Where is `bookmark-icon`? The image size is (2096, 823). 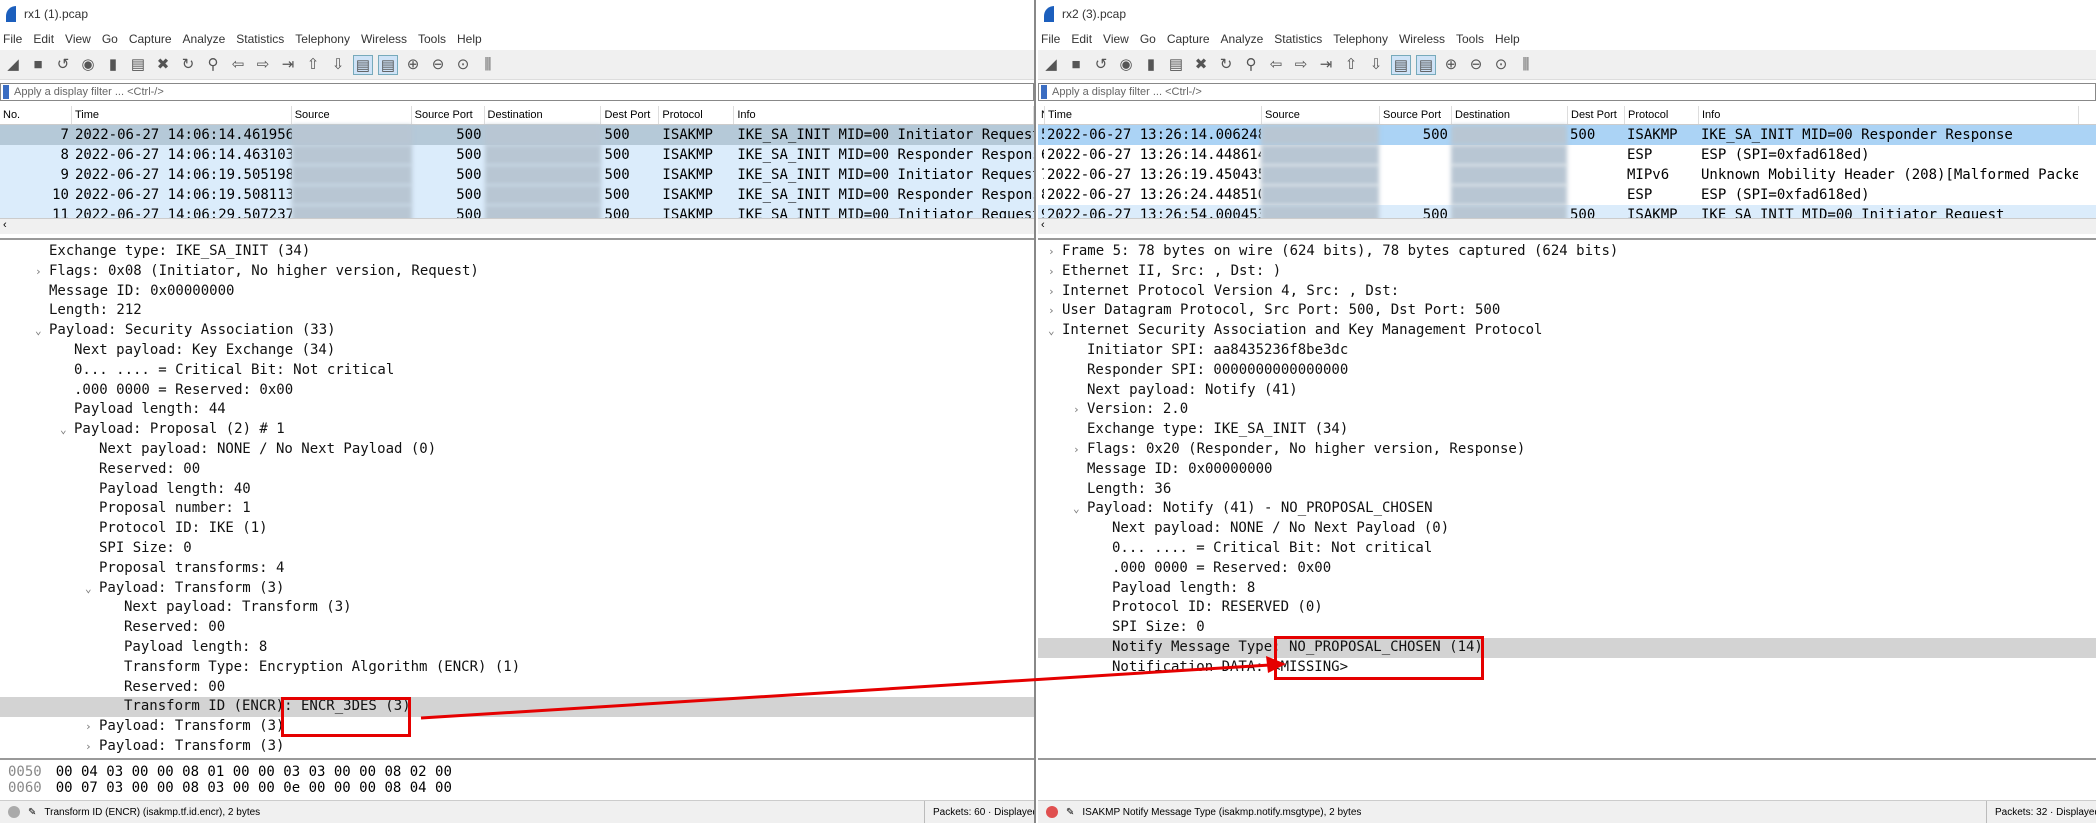
bookmark-icon is located at coordinates (1044, 92).